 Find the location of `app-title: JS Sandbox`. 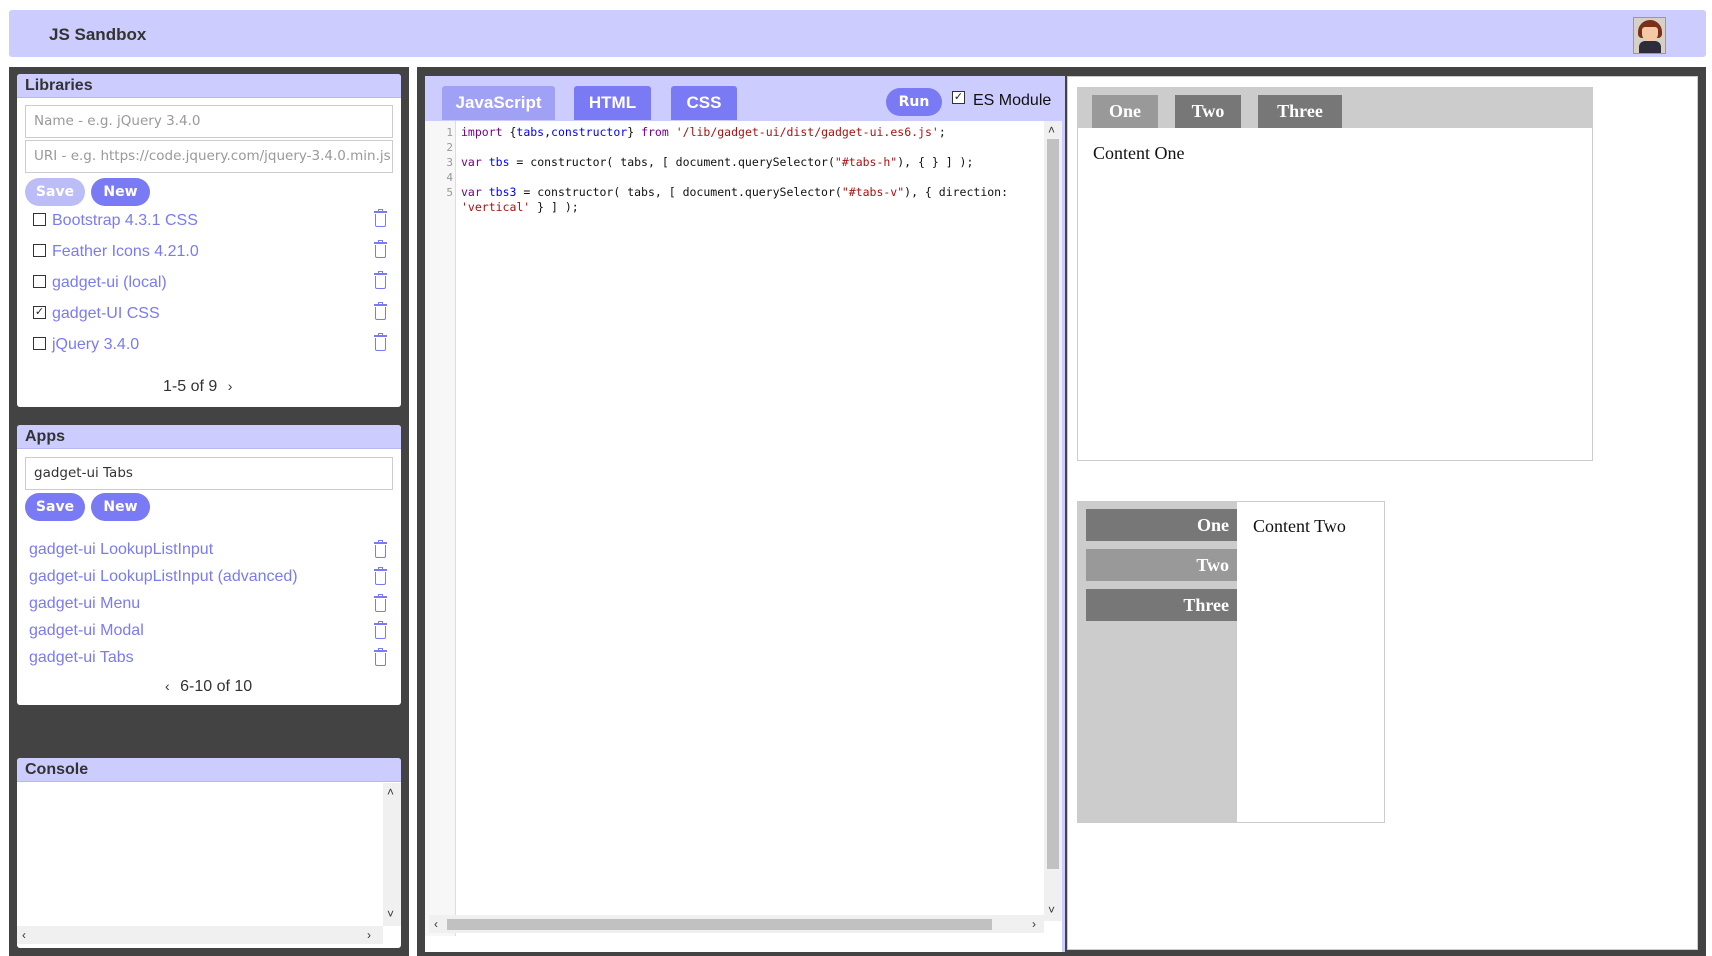

app-title: JS Sandbox is located at coordinates (98, 34).